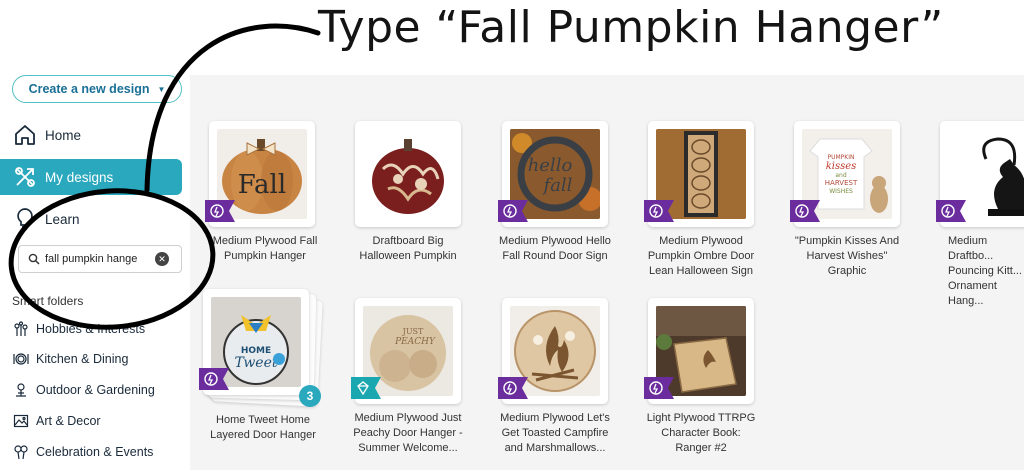 This screenshot has height=470, width=1024. What do you see at coordinates (841, 157) in the screenshot?
I see `thumb-text: PUMPKIN` at bounding box center [841, 157].